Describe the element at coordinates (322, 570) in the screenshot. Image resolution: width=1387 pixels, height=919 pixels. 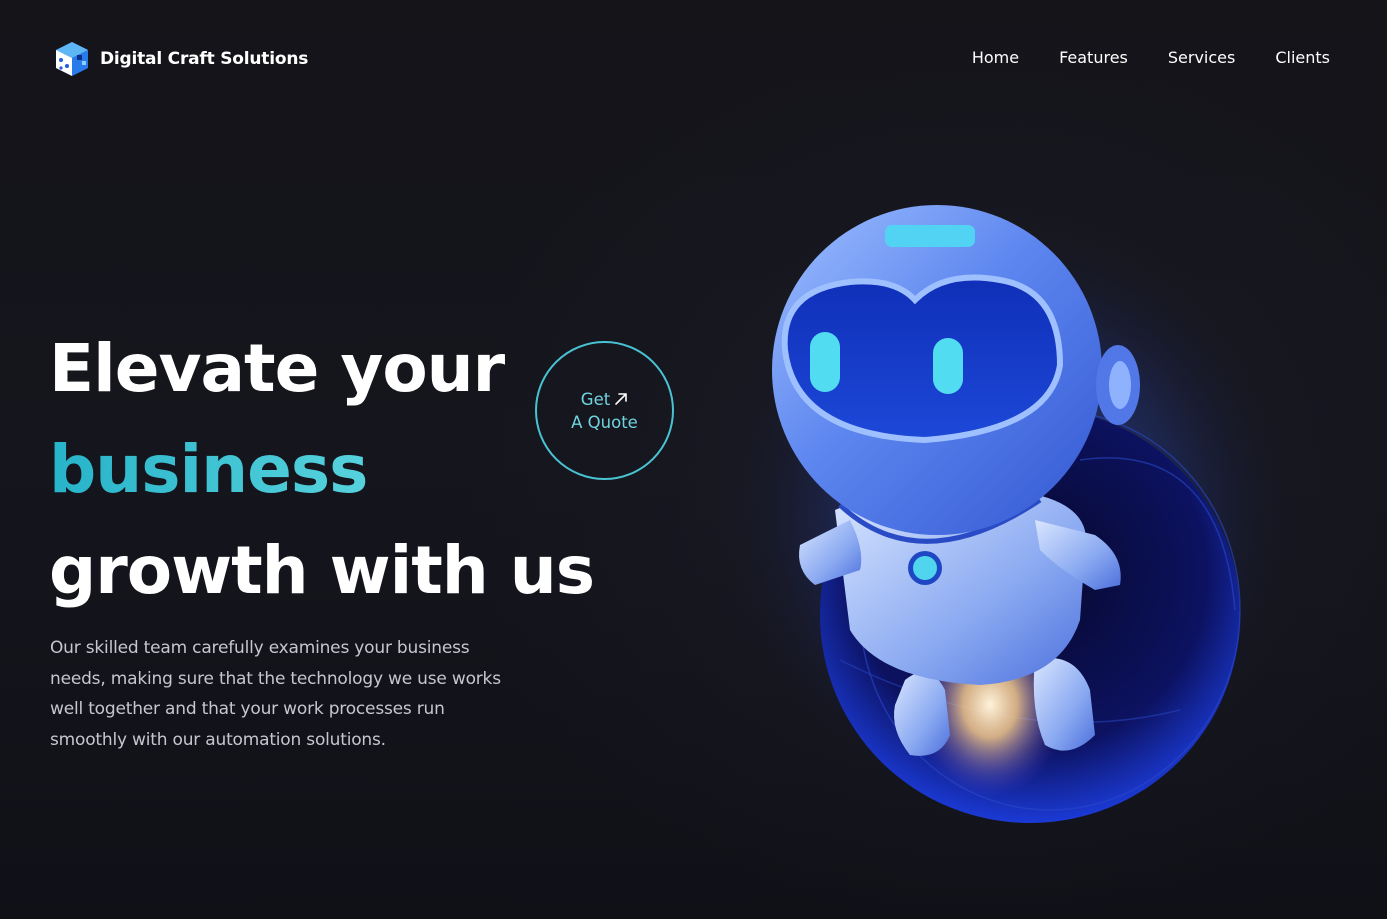
I see `headline-line-3: growth with us` at that location.